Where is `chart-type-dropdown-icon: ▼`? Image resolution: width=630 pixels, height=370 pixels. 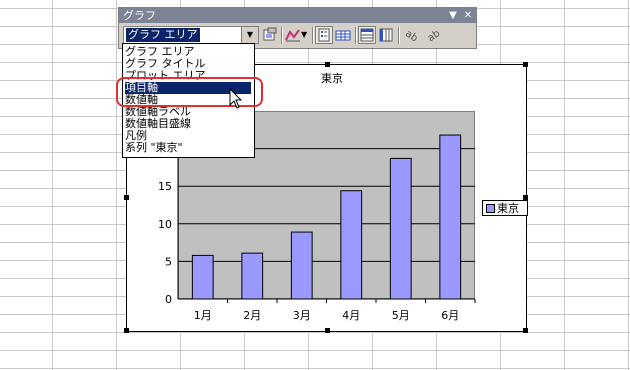 chart-type-dropdown-icon: ▼ is located at coordinates (305, 35).